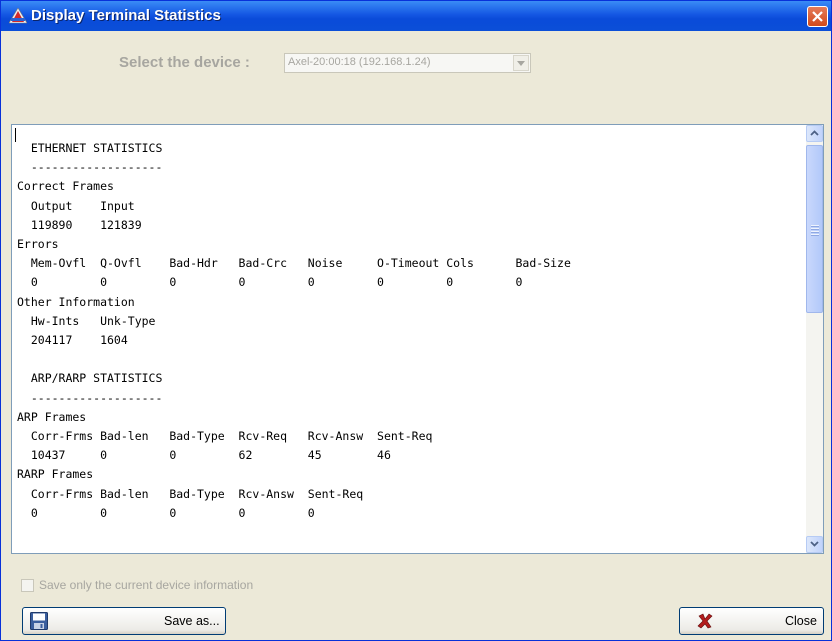 This screenshot has width=832, height=641. What do you see at coordinates (18, 15) in the screenshot?
I see `app-logo-icon` at bounding box center [18, 15].